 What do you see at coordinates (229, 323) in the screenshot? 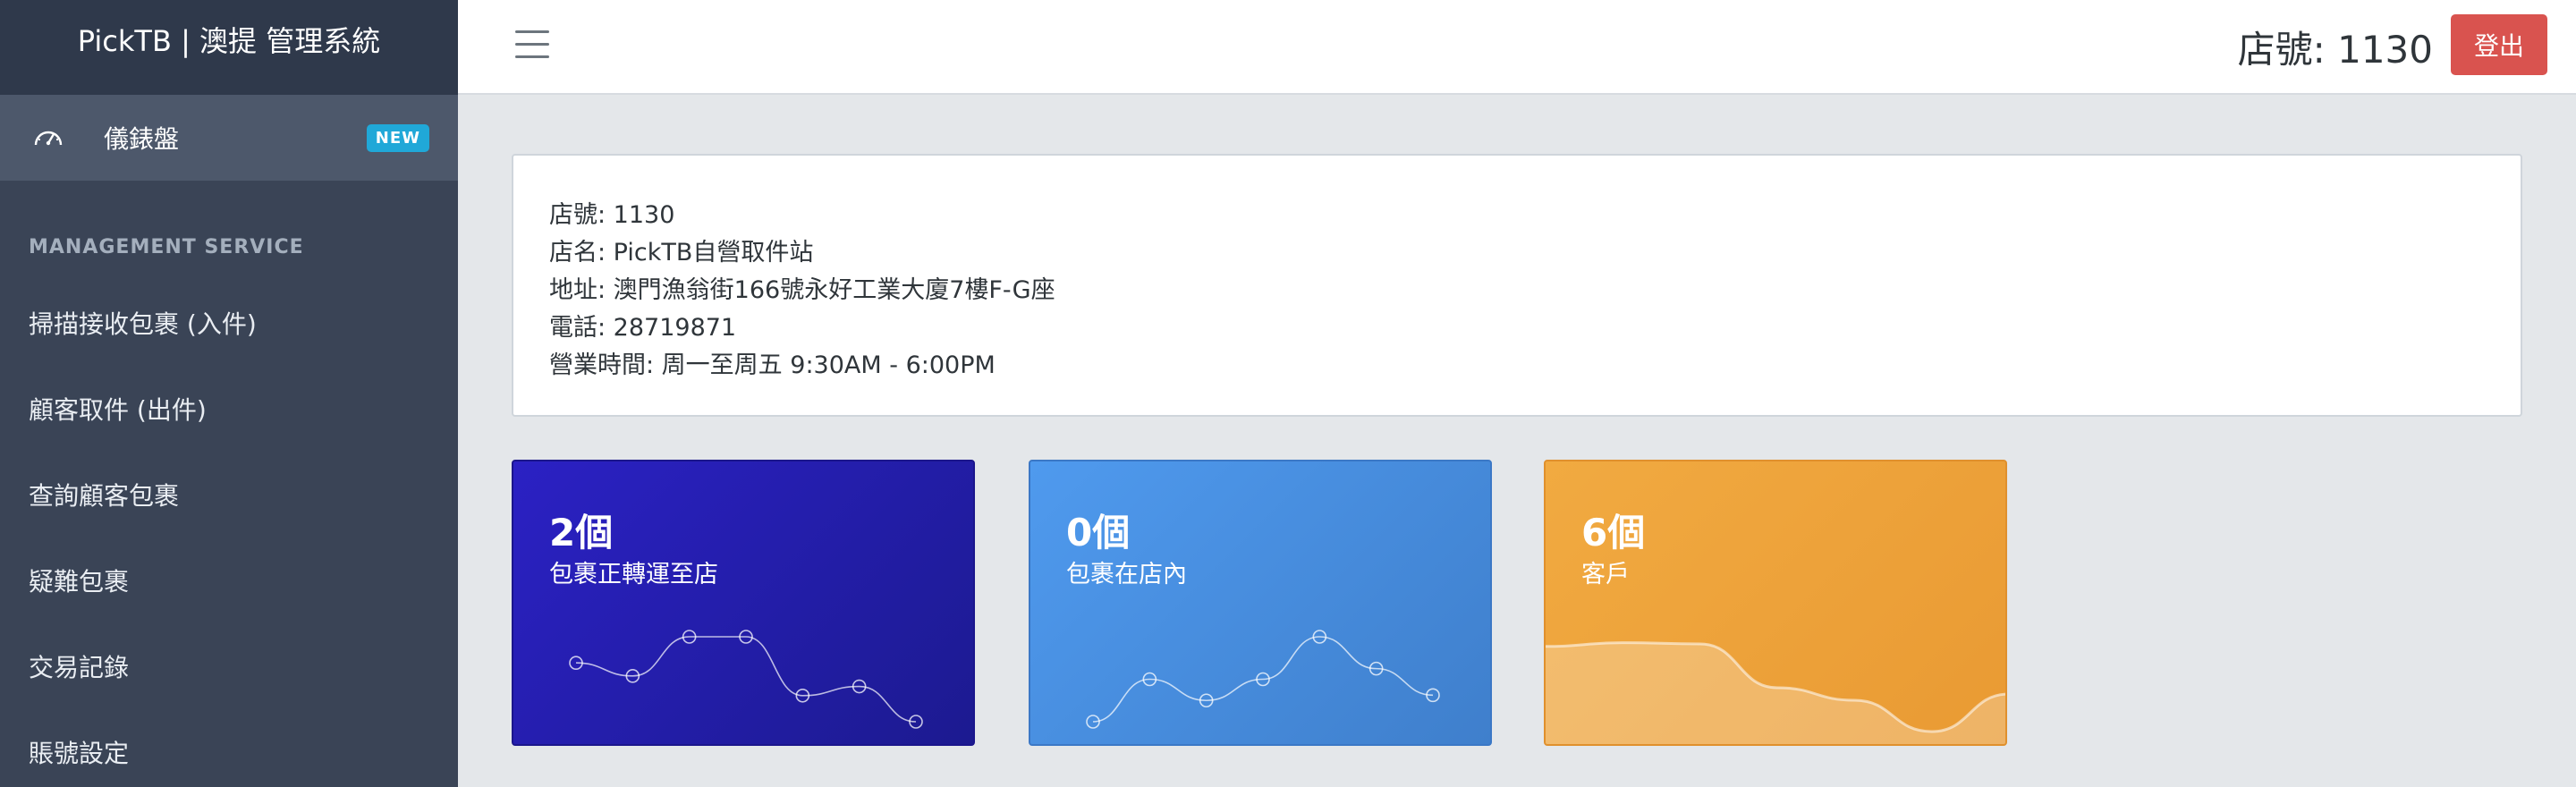
I see `sidebar-item-scan-receive: 掃描接收包裹 (入件)` at bounding box center [229, 323].